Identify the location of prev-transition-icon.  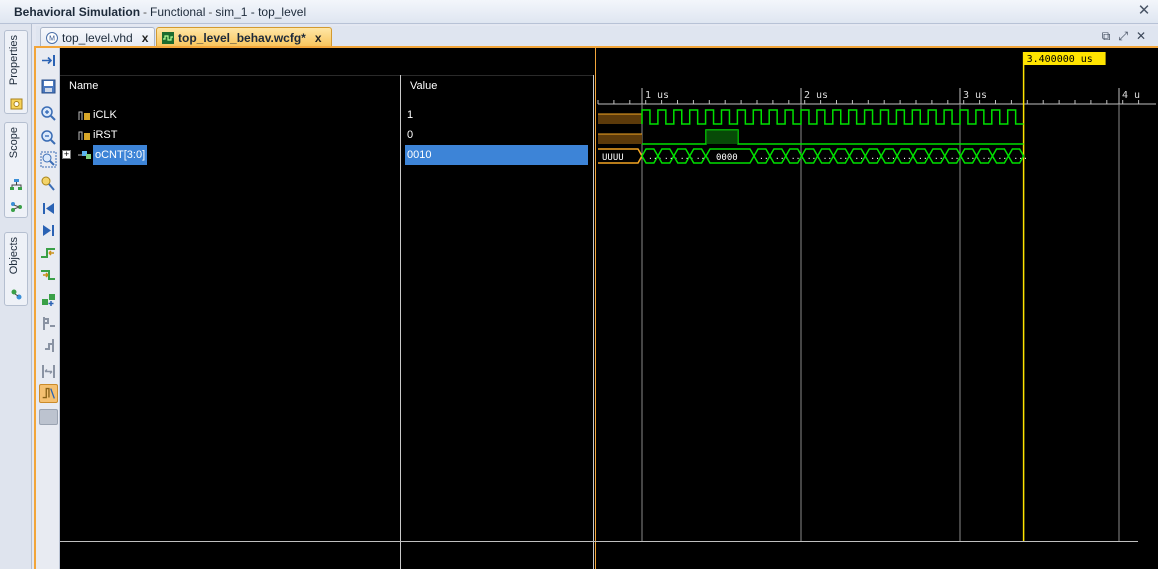
(48, 253).